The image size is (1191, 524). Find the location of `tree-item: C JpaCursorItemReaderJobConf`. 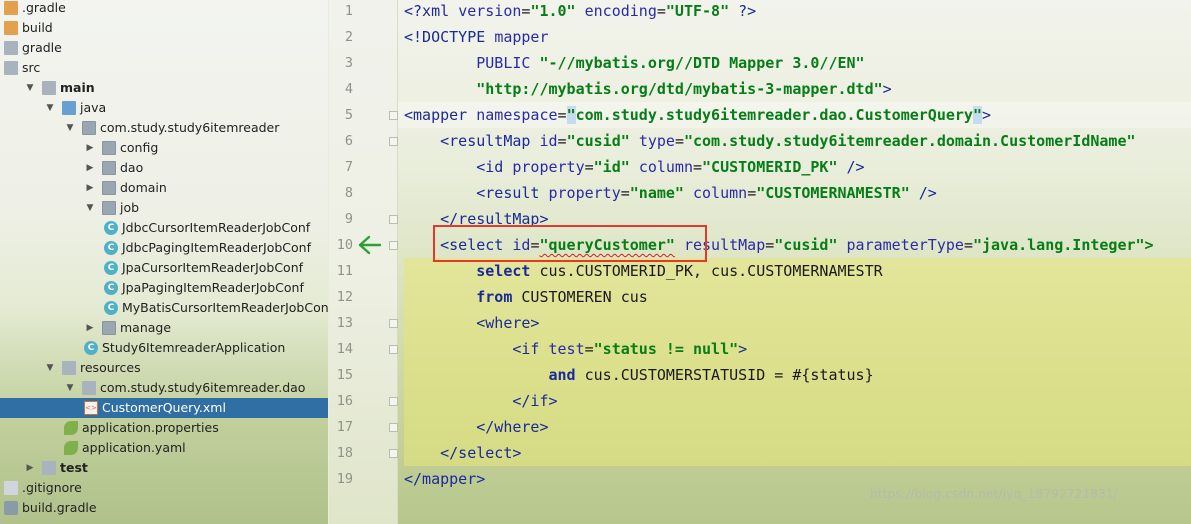

tree-item: C JpaCursorItemReaderJobConf is located at coordinates (164, 268).